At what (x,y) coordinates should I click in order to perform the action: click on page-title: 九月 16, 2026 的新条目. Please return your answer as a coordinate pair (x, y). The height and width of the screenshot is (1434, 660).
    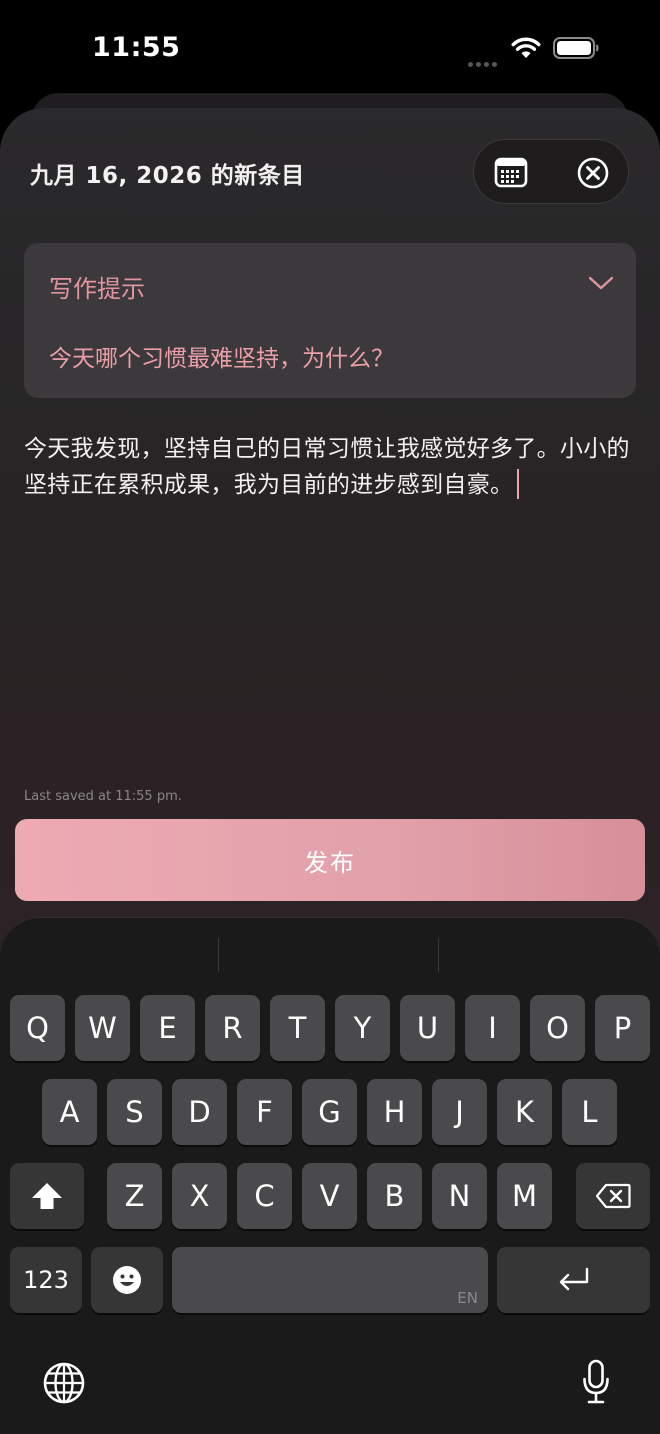
    Looking at the image, I should click on (167, 176).